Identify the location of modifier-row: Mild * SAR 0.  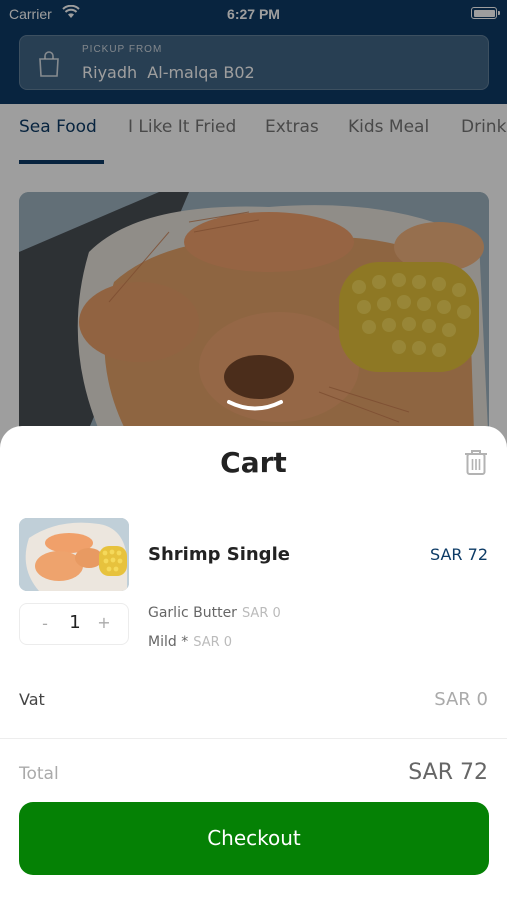
(190, 642).